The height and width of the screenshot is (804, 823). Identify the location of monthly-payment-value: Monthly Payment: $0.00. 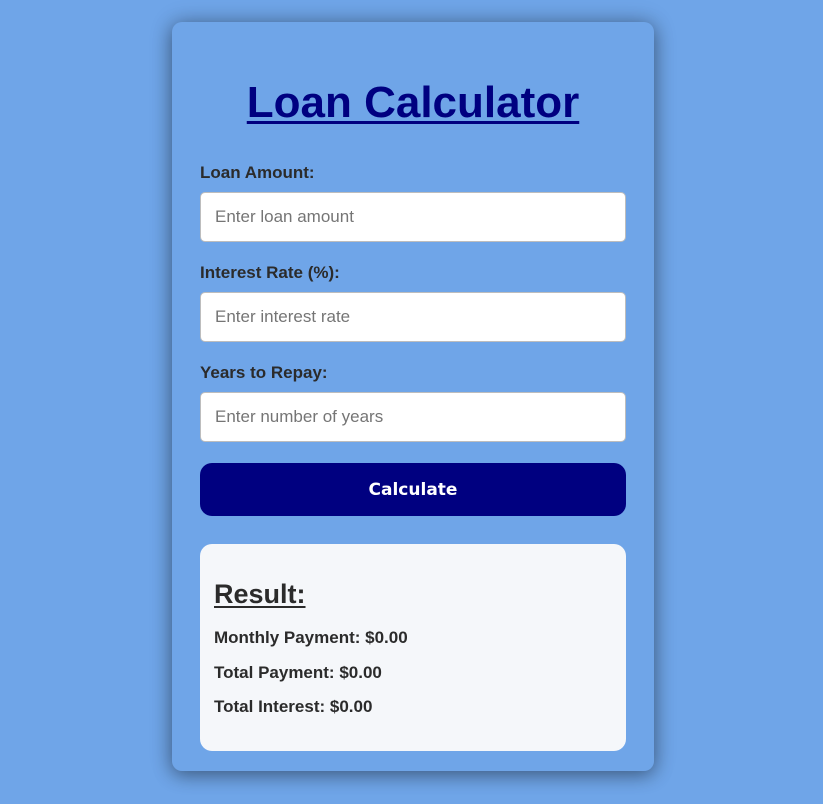
(311, 637).